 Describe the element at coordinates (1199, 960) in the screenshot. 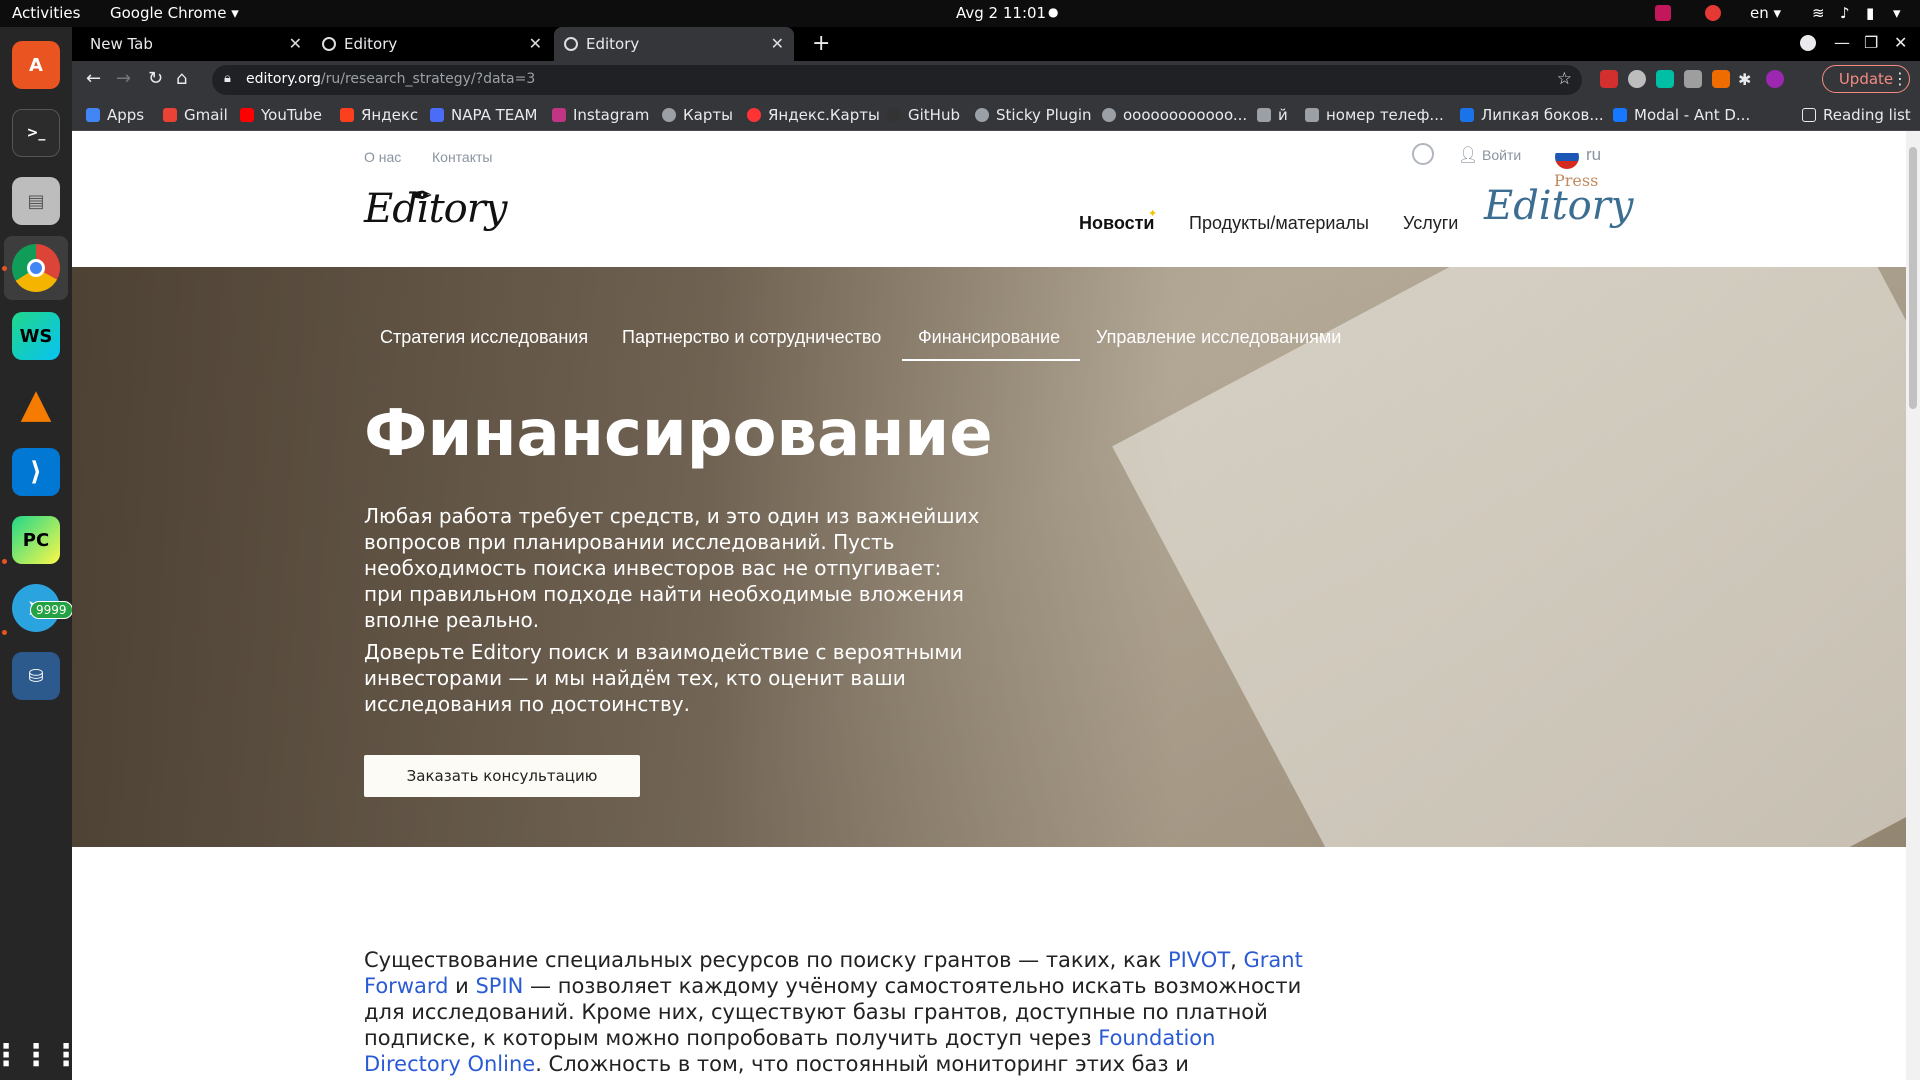

I see `pivot-link: PIVOT` at that location.